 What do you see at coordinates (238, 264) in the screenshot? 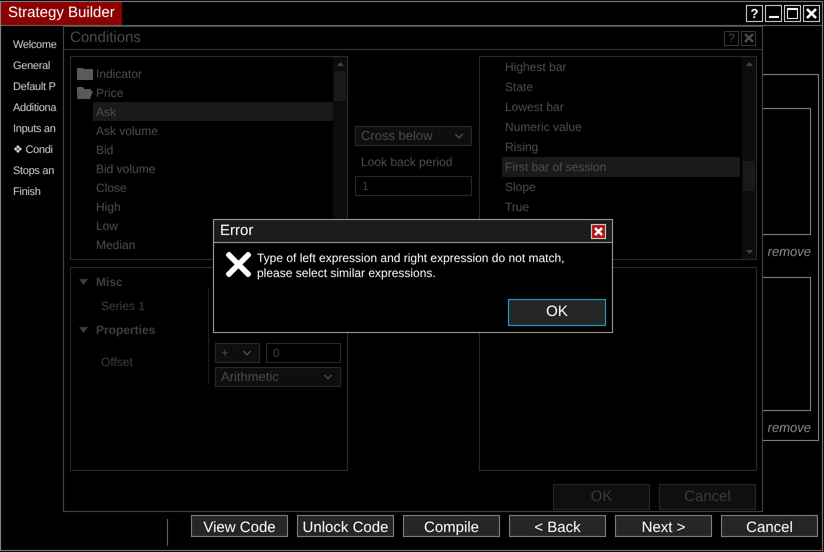
I see `error-icon` at bounding box center [238, 264].